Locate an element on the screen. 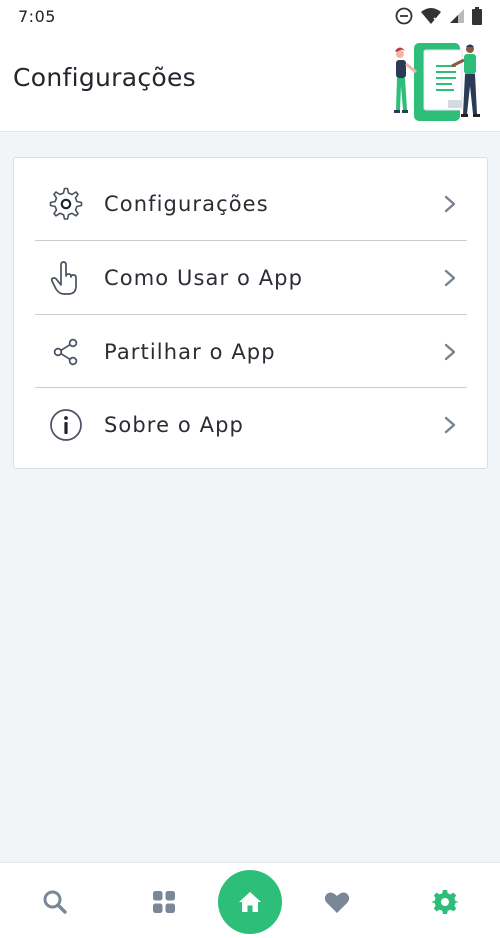  home-icon is located at coordinates (250, 902).